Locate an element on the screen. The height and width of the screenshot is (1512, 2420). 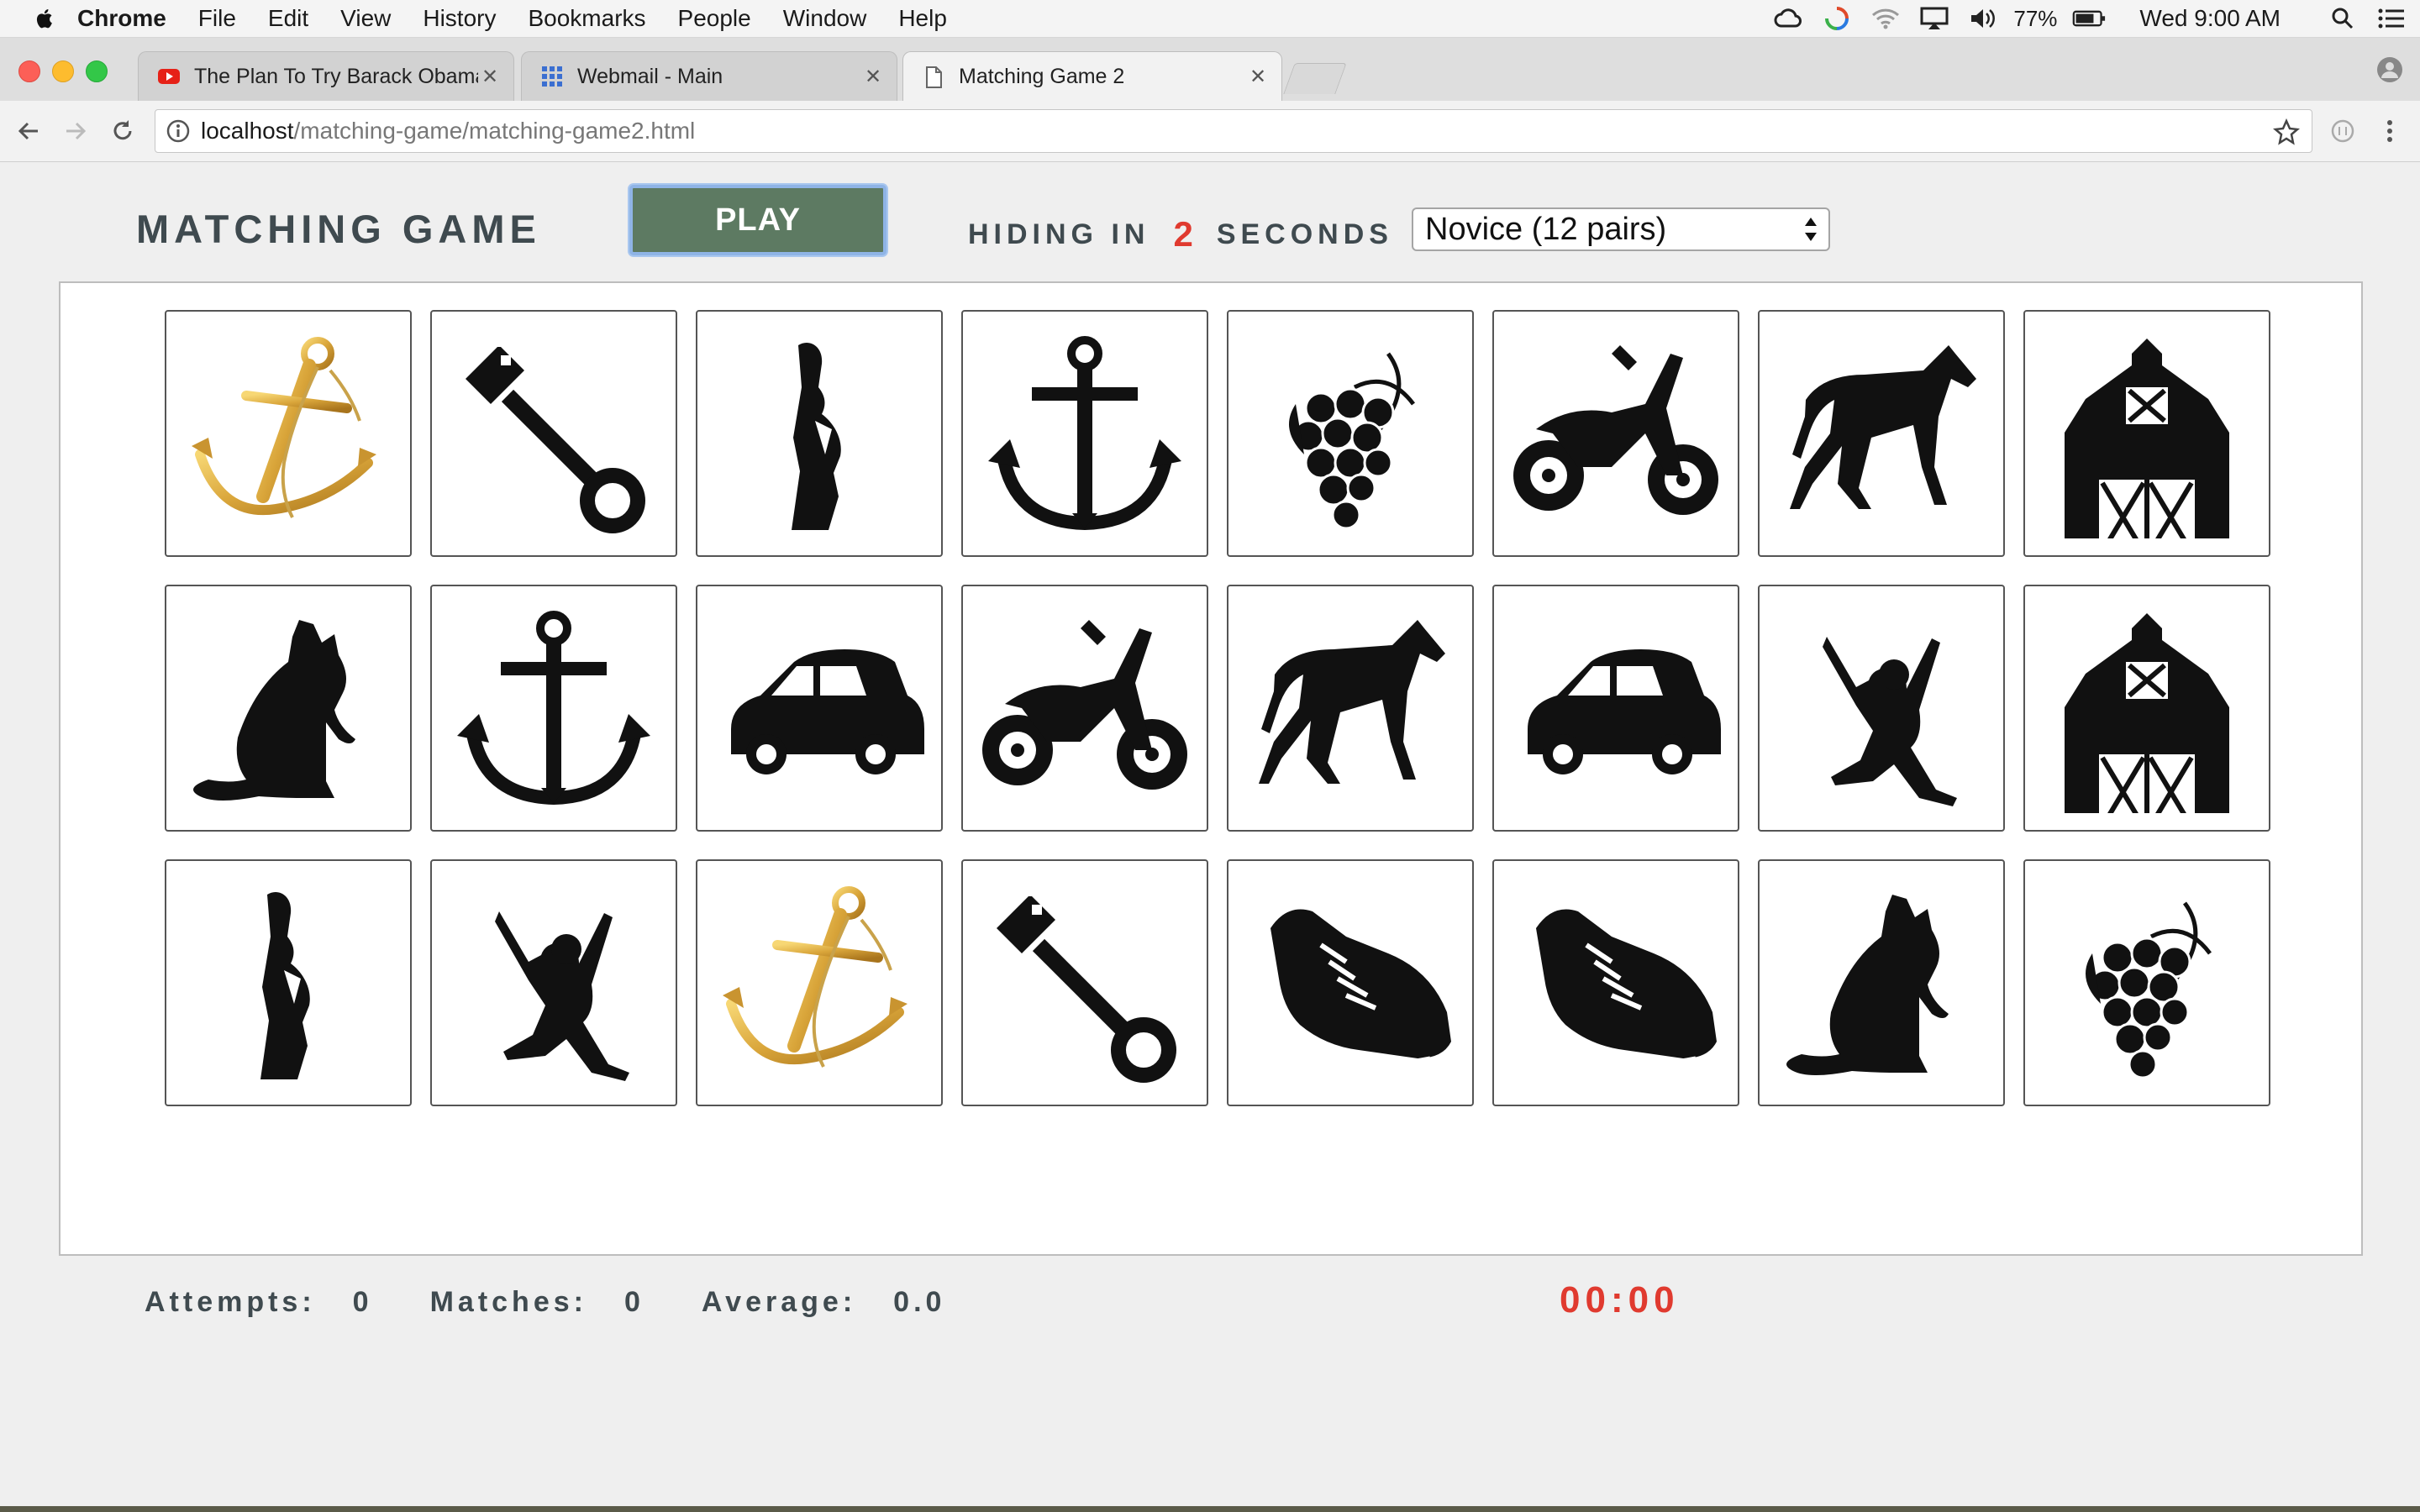
menu-app-name: Chrome is located at coordinates (121, 18).